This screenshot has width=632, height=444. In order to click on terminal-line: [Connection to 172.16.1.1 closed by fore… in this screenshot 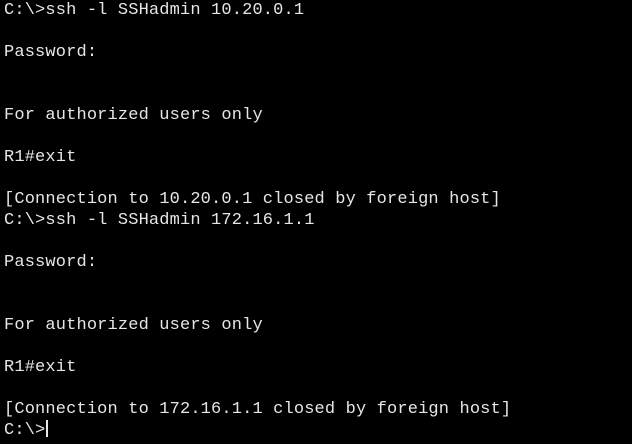, I will do `click(258, 409)`.